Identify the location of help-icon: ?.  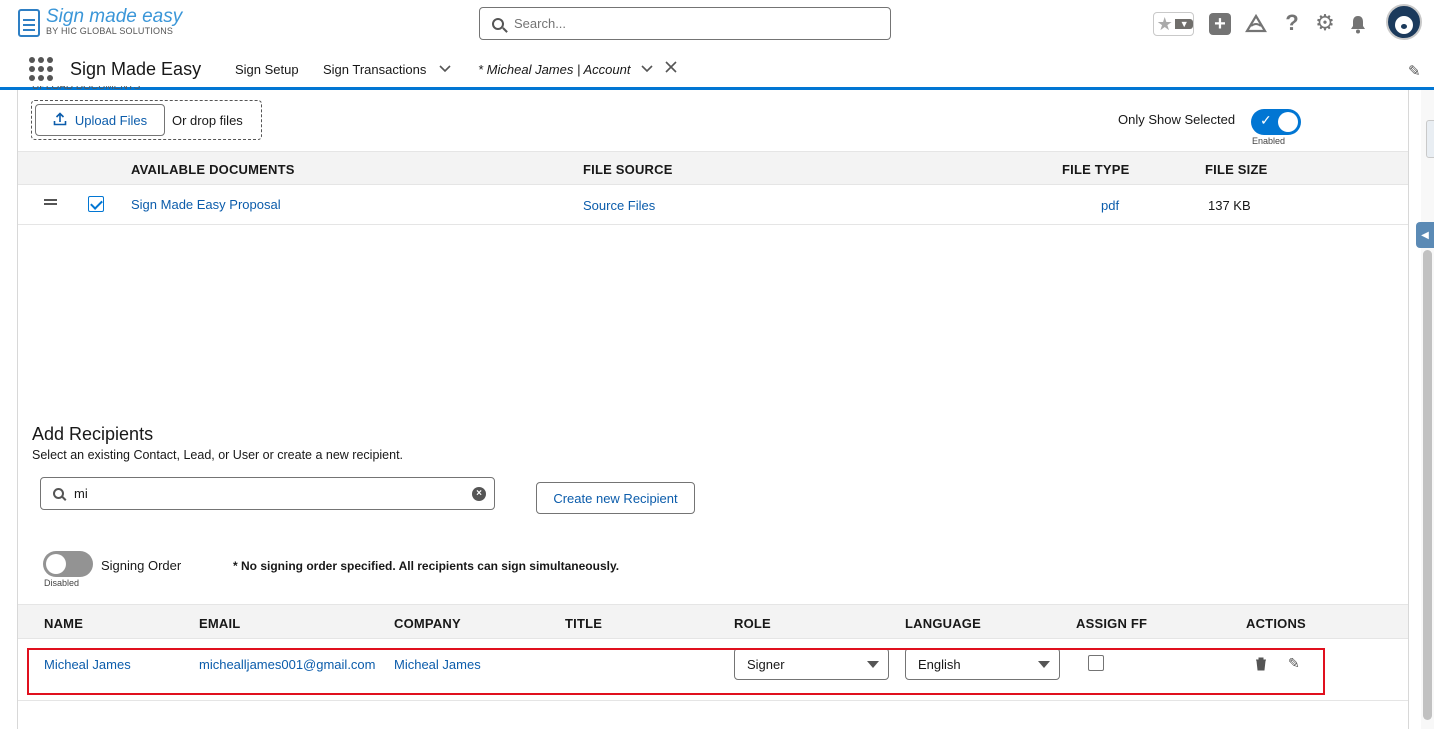
(1292, 22).